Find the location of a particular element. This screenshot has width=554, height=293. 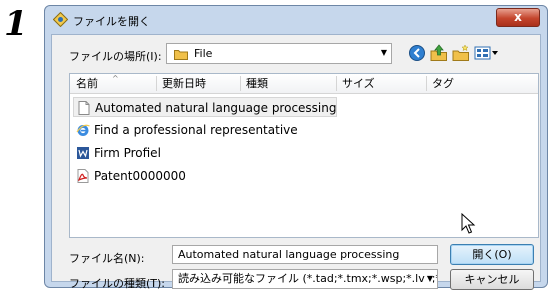

file-row: Firm Profiel is located at coordinates (133, 153).